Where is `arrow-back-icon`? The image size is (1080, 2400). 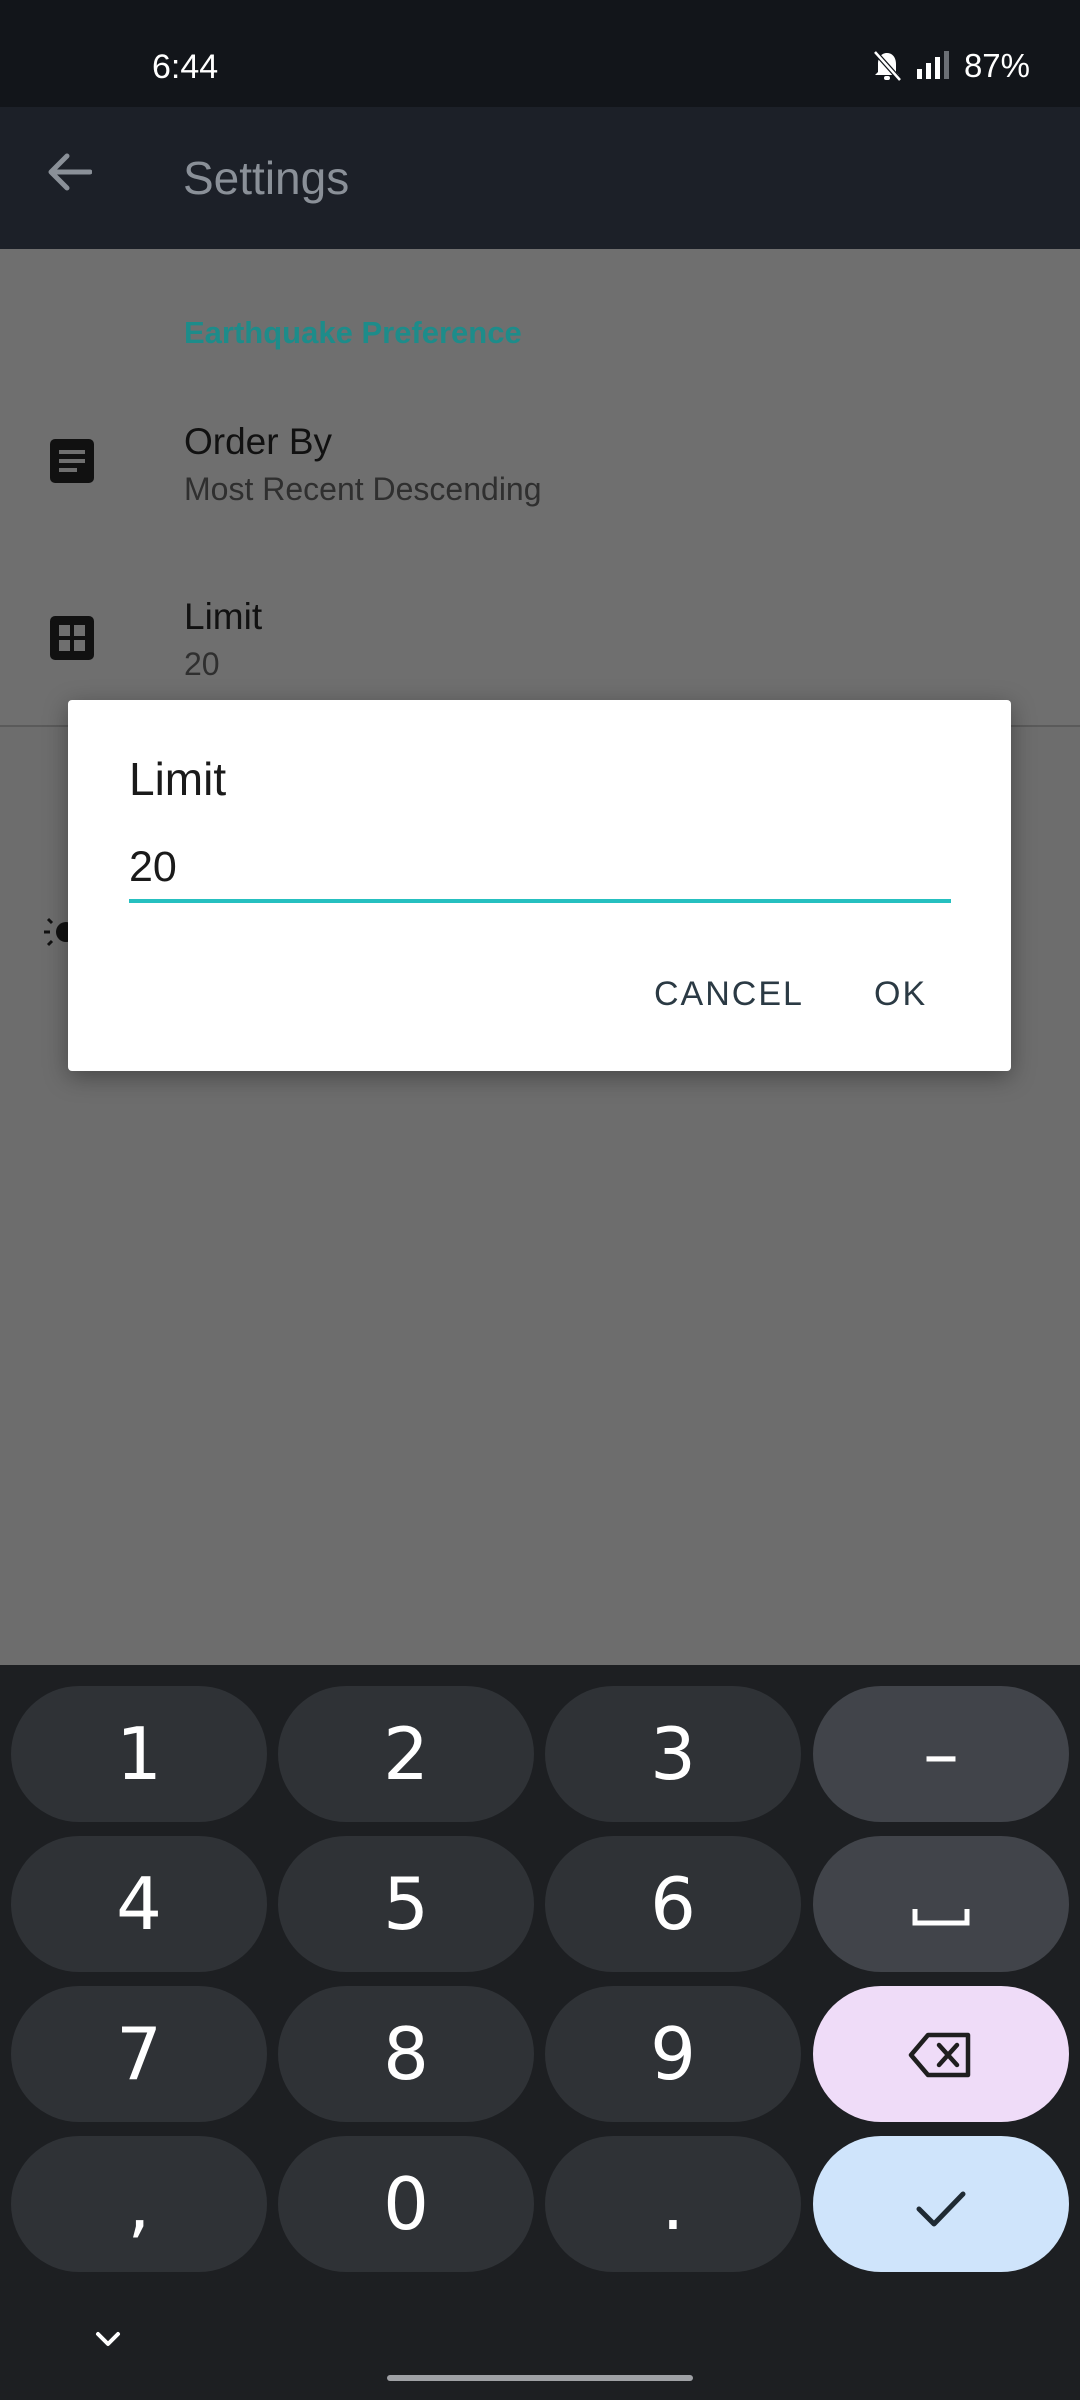
arrow-back-icon is located at coordinates (69, 174).